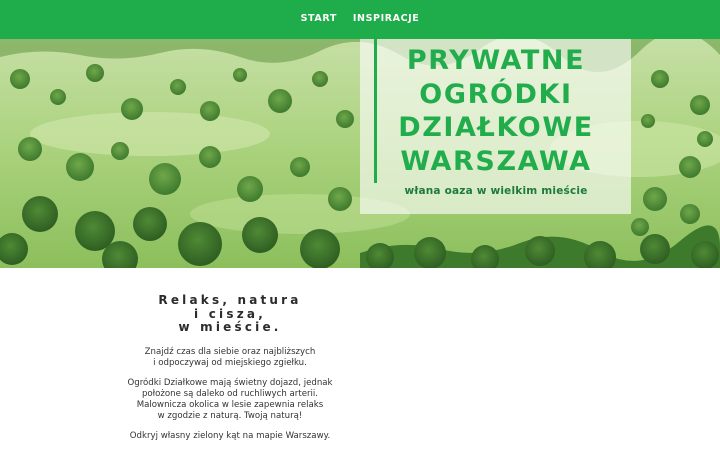 The height and width of the screenshot is (450, 720). I want to click on paragraph-line: Znajdź czas dla siebie oraz najbliższych, so click(230, 351).